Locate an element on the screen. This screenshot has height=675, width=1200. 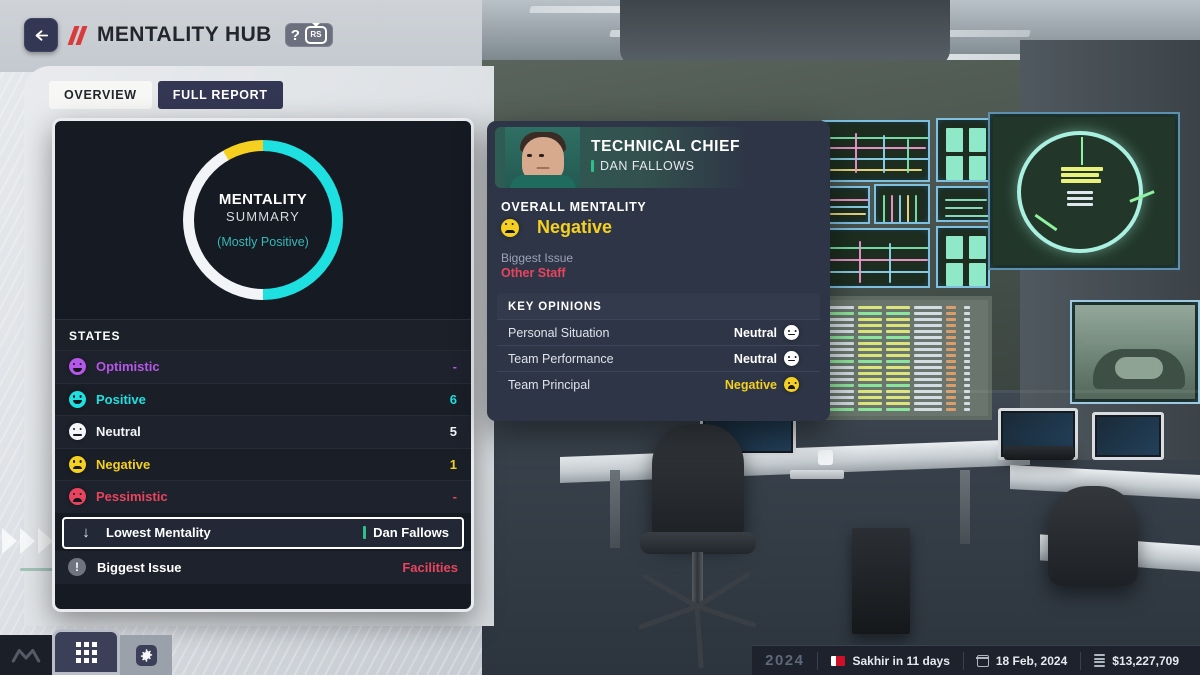
detail-header: TECHNICAL CHIEF DAN FALLOWS is located at coordinates (658, 157).